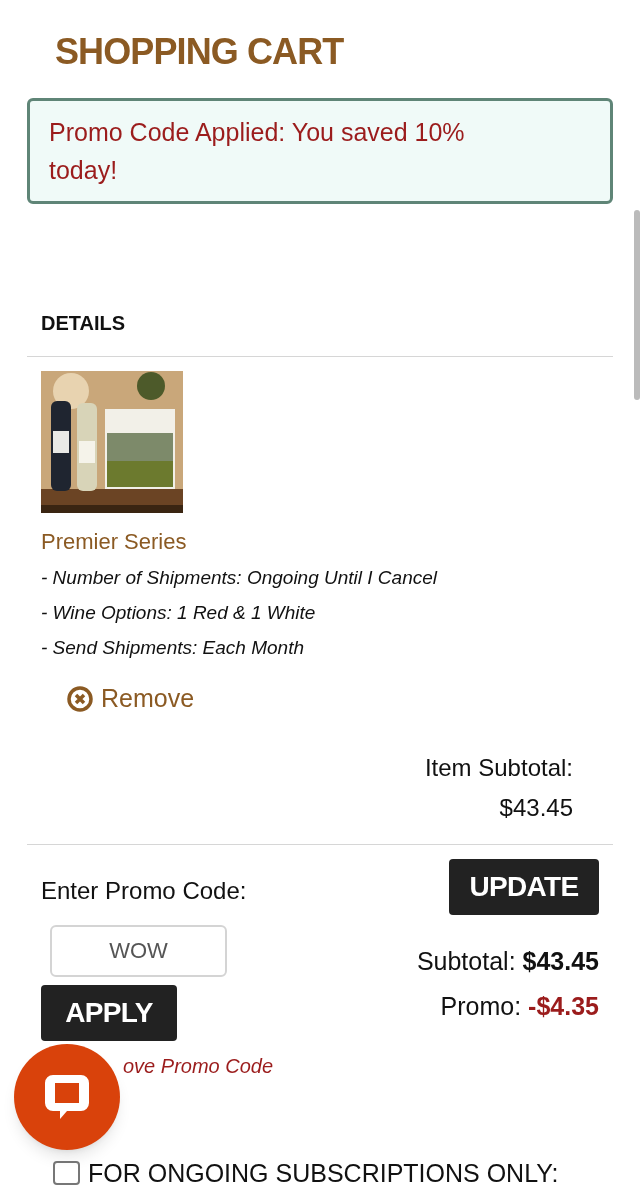 Image resolution: width=640 pixels, height=1196 pixels. Describe the element at coordinates (200, 52) in the screenshot. I see `page-title: SHOPPING CART` at that location.